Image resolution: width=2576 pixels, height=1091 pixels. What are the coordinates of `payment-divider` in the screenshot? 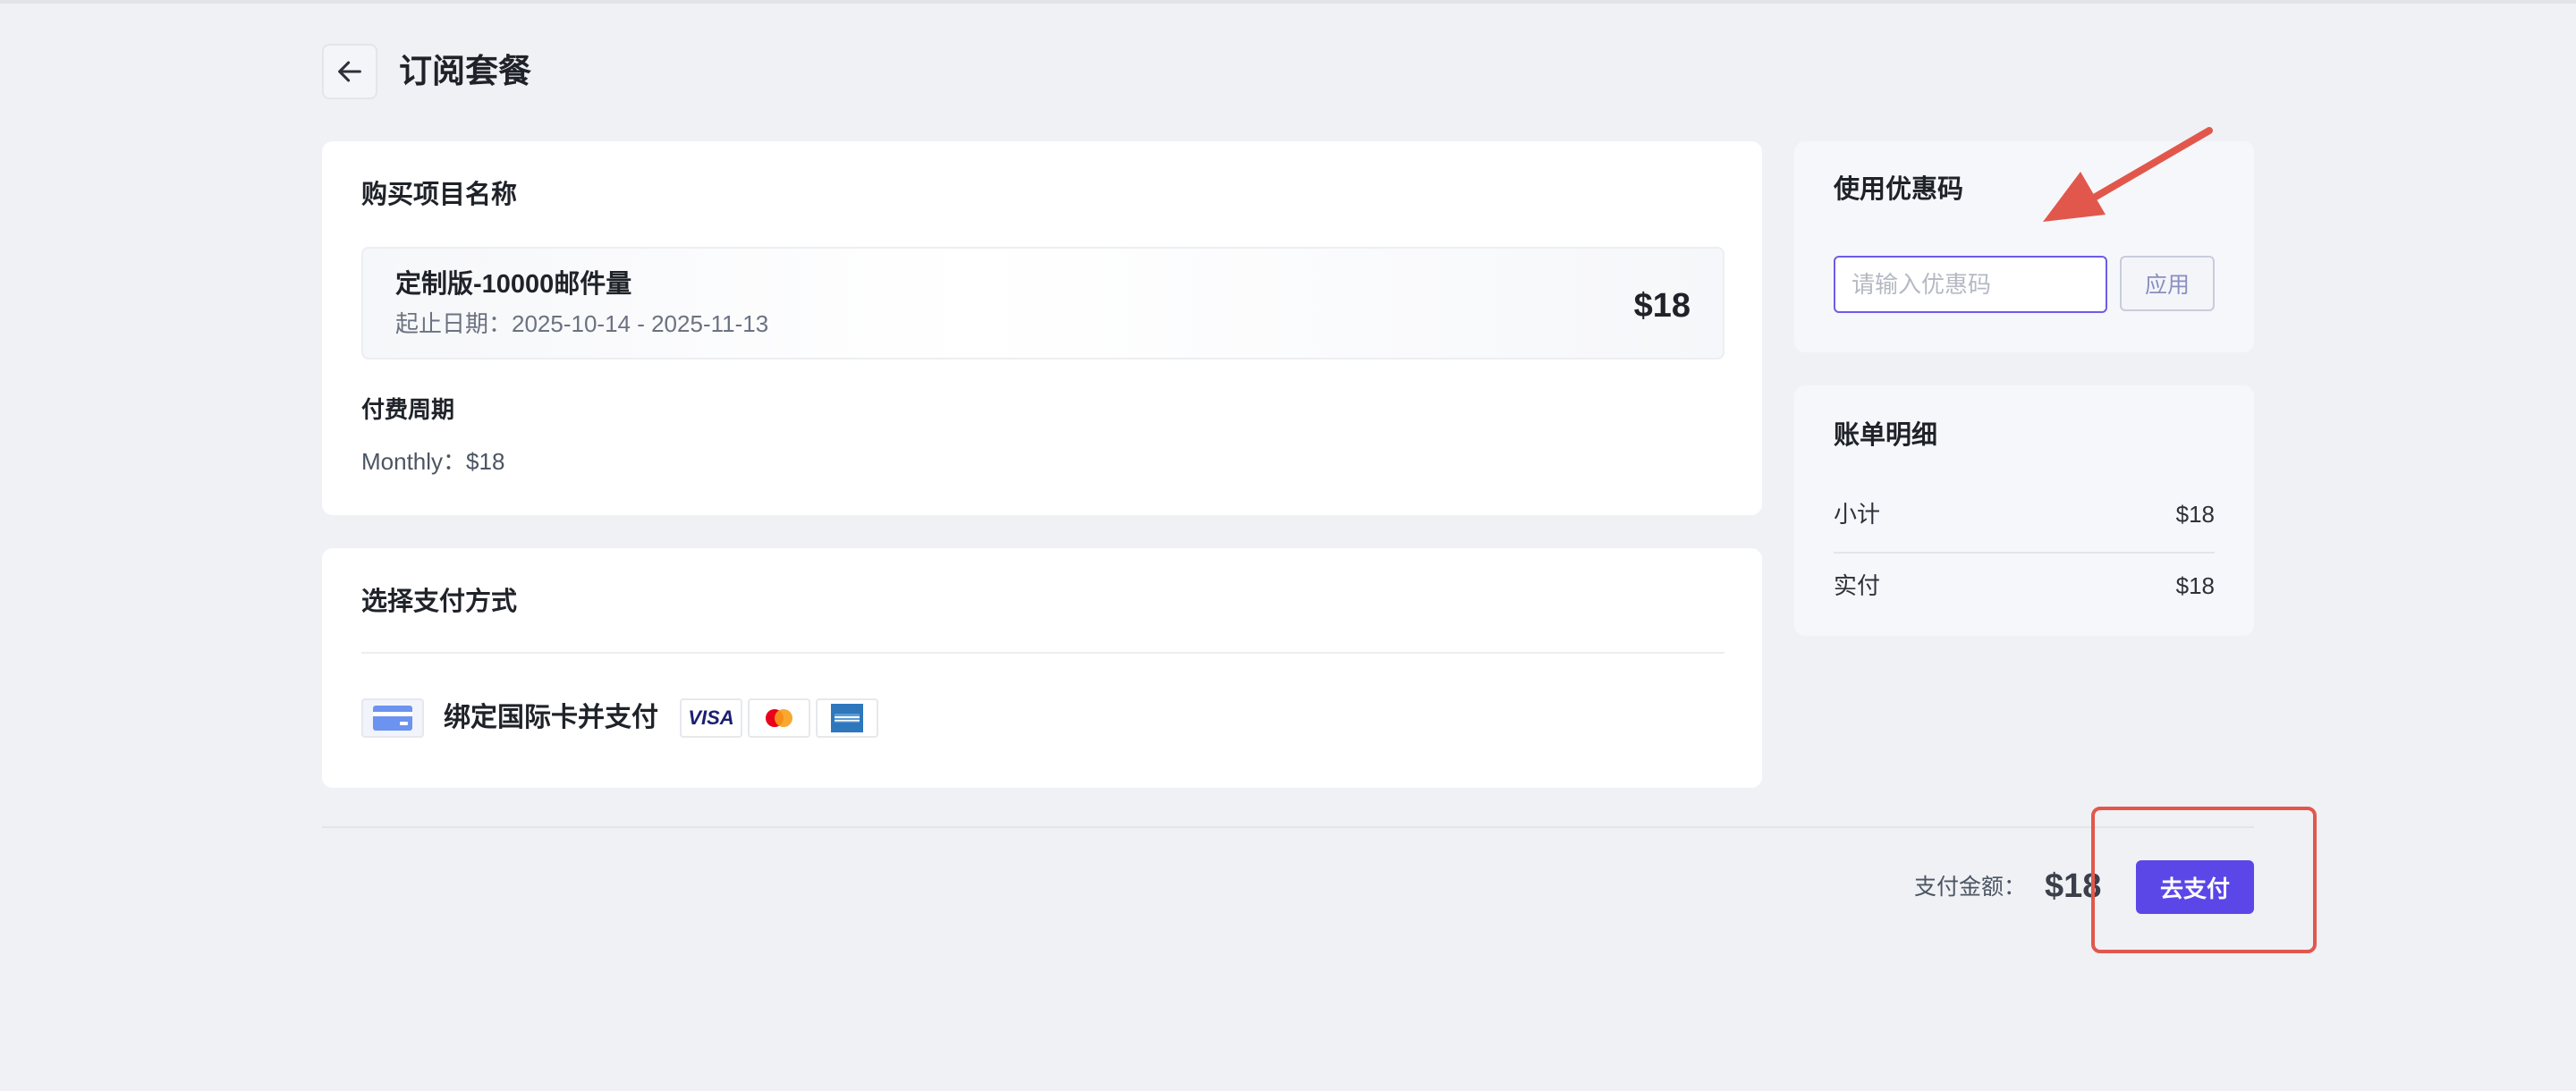 It's located at (1042, 653).